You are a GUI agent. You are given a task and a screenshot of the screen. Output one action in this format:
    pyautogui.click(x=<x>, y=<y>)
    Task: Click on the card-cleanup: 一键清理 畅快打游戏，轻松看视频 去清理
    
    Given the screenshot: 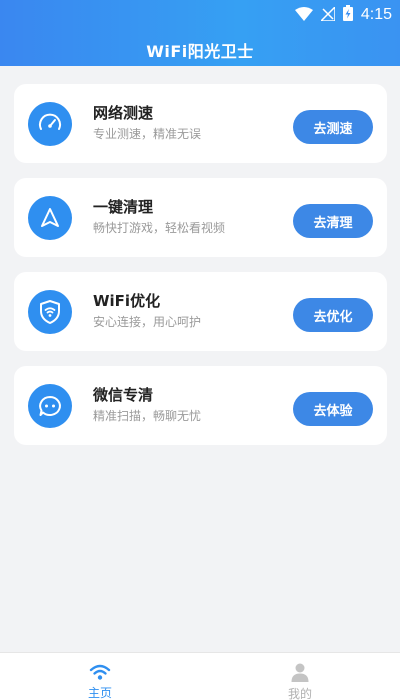 What is the action you would take?
    pyautogui.click(x=200, y=217)
    